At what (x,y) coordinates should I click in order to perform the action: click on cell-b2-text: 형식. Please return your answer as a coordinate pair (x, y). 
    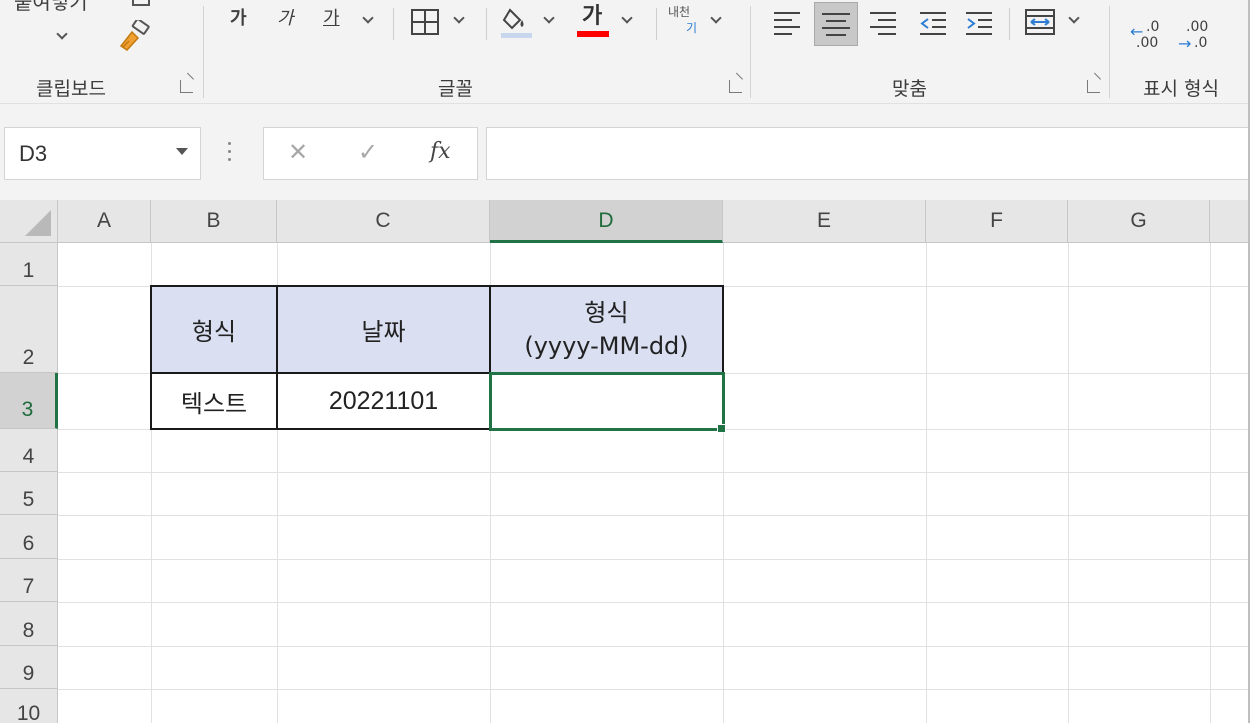
    Looking at the image, I should click on (214, 332).